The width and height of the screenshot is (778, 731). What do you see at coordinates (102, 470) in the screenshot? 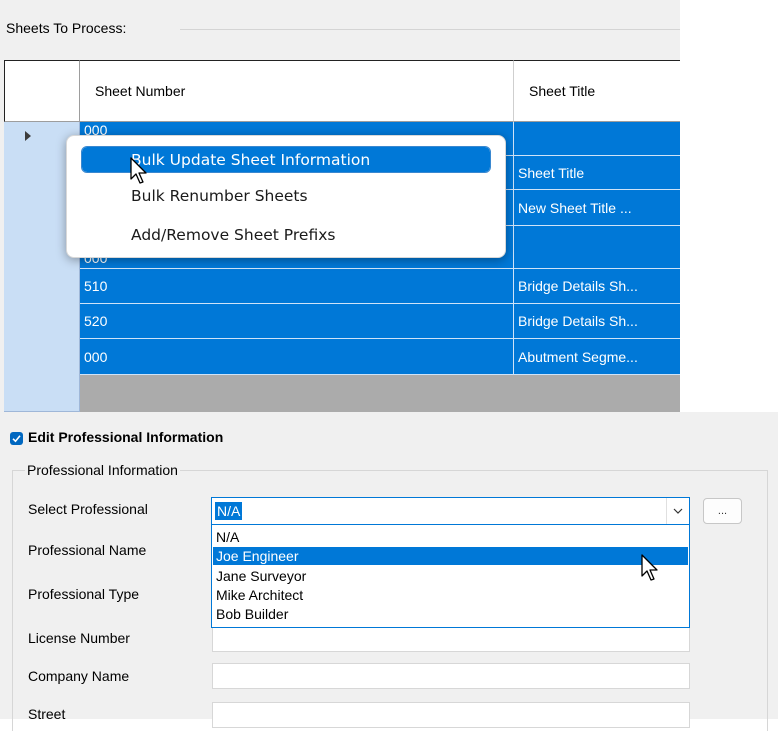
I see `professional-info-title: Professional Information` at bounding box center [102, 470].